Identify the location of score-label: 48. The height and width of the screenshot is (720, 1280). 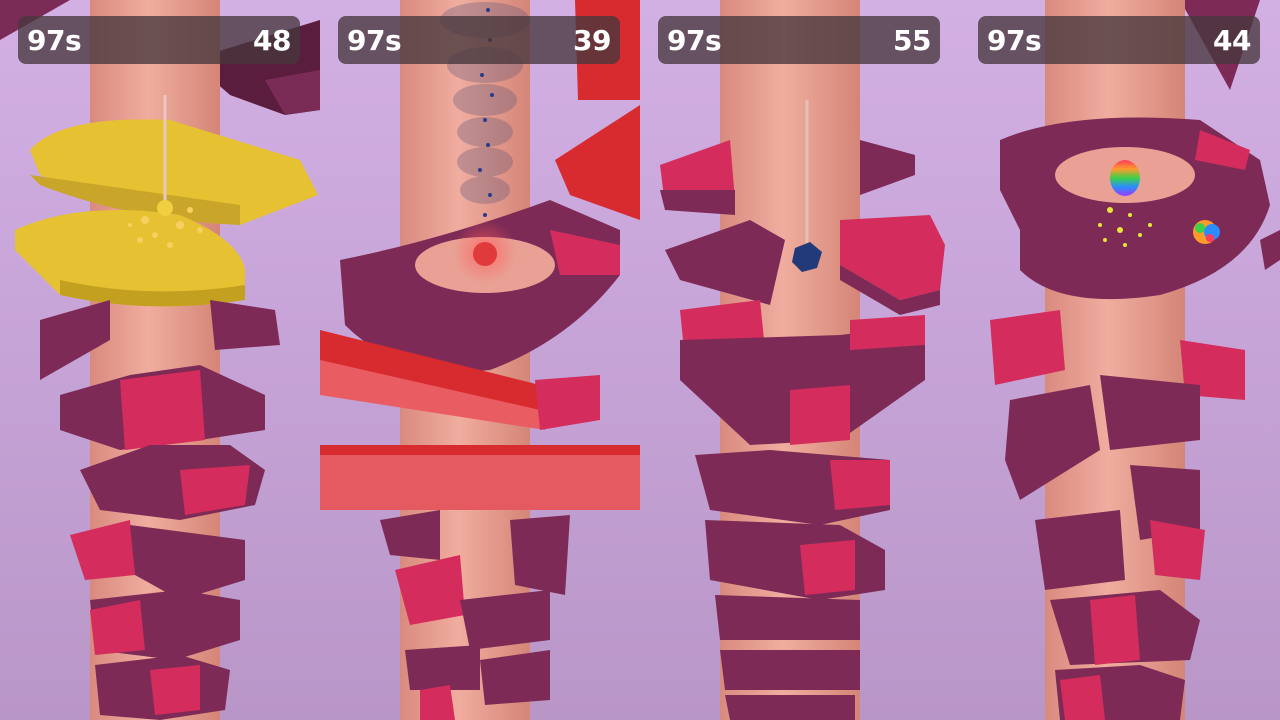
(272, 40).